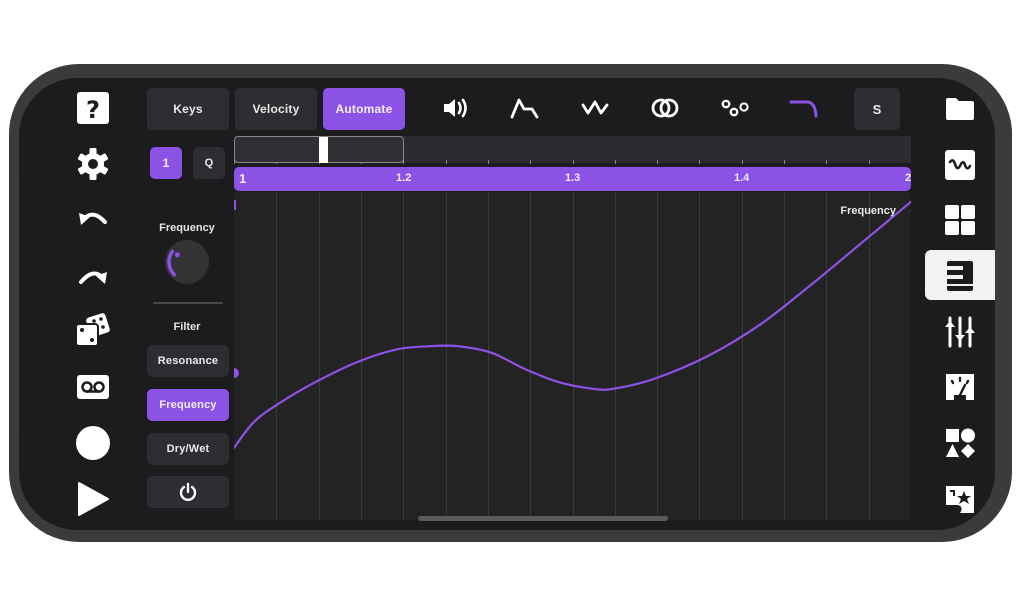 The width and height of the screenshot is (1020, 612). Describe the element at coordinates (188, 449) in the screenshot. I see `param-drywet-button: Dry/Wet` at that location.